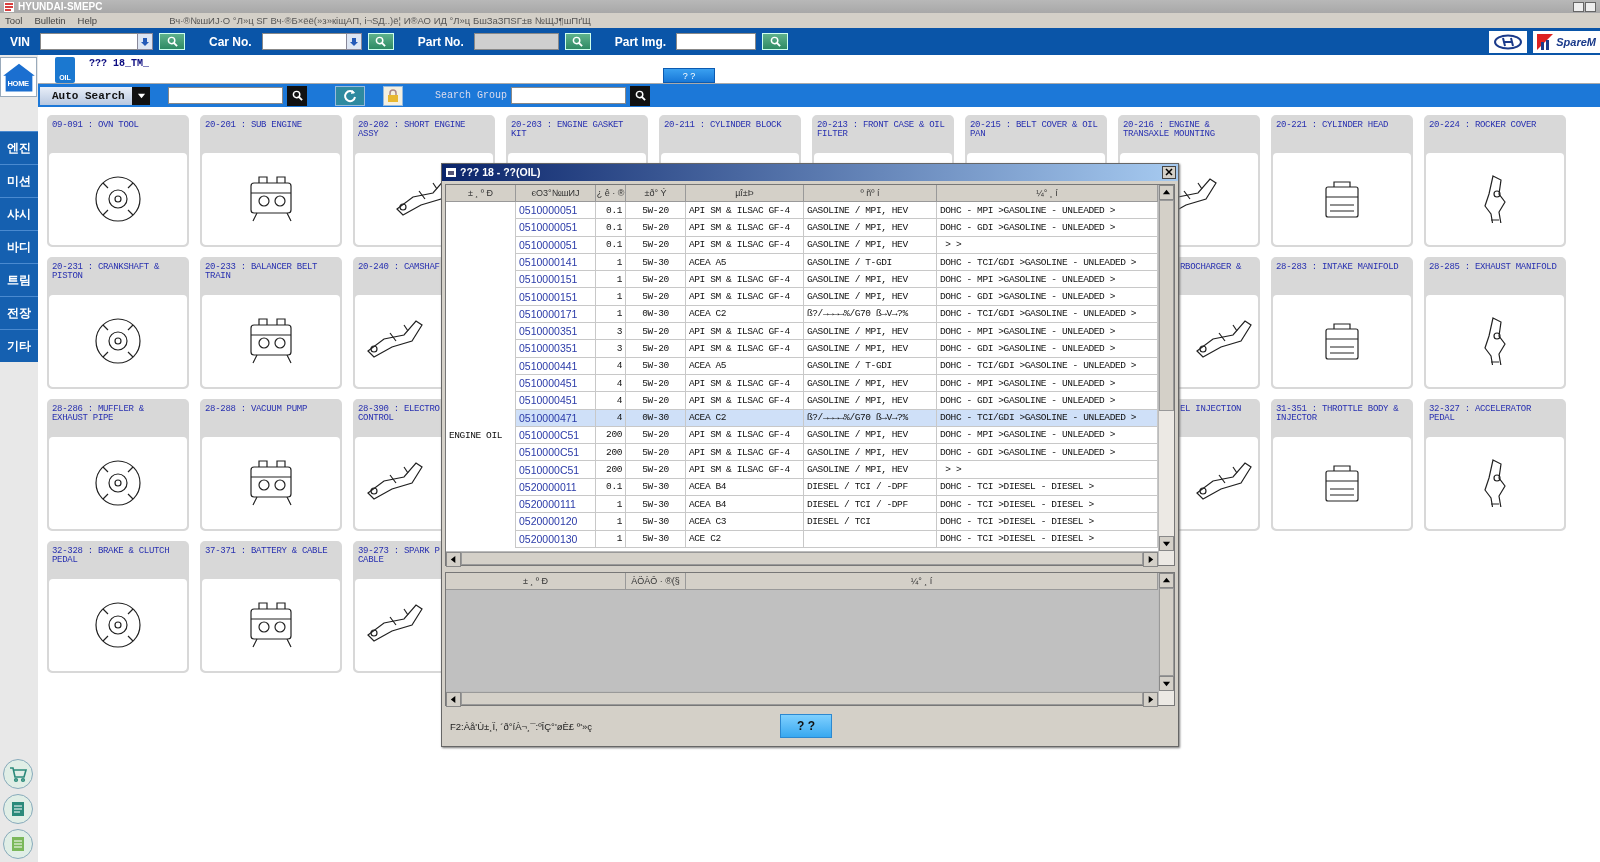  Describe the element at coordinates (1578, 6) in the screenshot. I see `minimize-button` at that location.